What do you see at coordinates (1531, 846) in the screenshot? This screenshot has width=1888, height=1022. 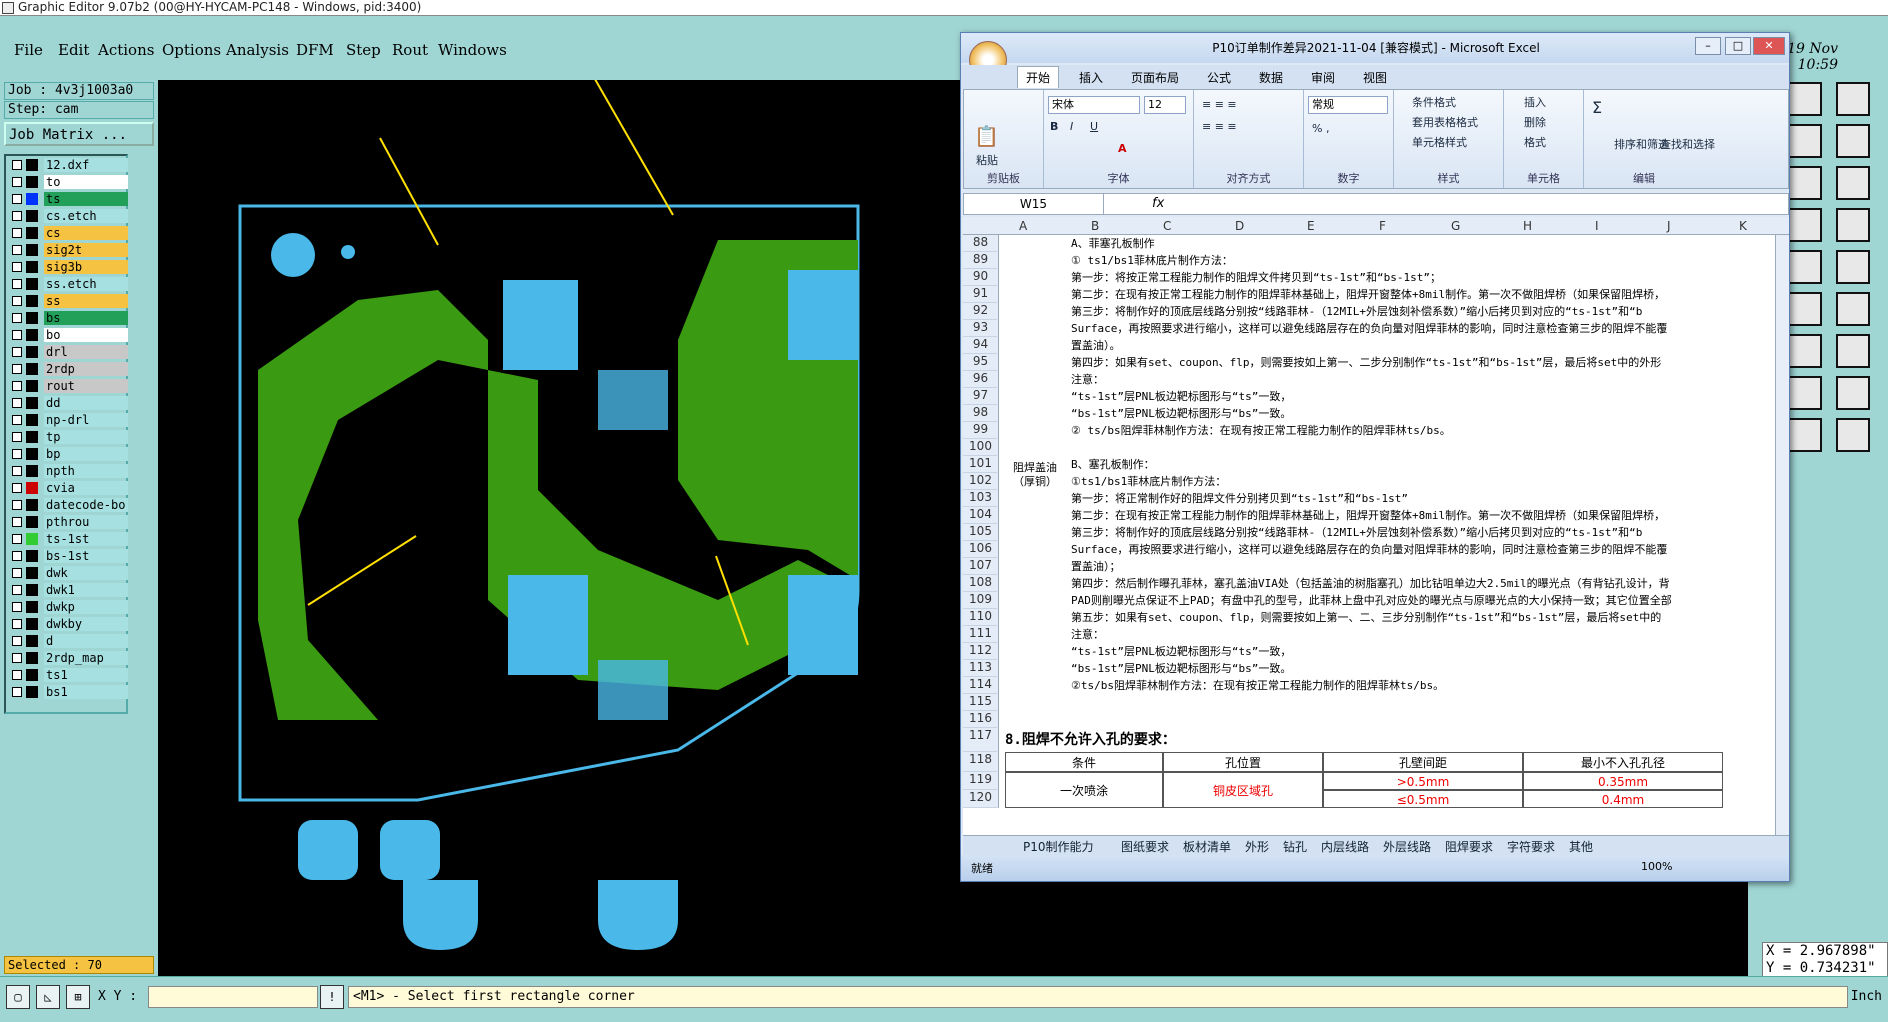 I see `sheet-tab: 字符要求` at bounding box center [1531, 846].